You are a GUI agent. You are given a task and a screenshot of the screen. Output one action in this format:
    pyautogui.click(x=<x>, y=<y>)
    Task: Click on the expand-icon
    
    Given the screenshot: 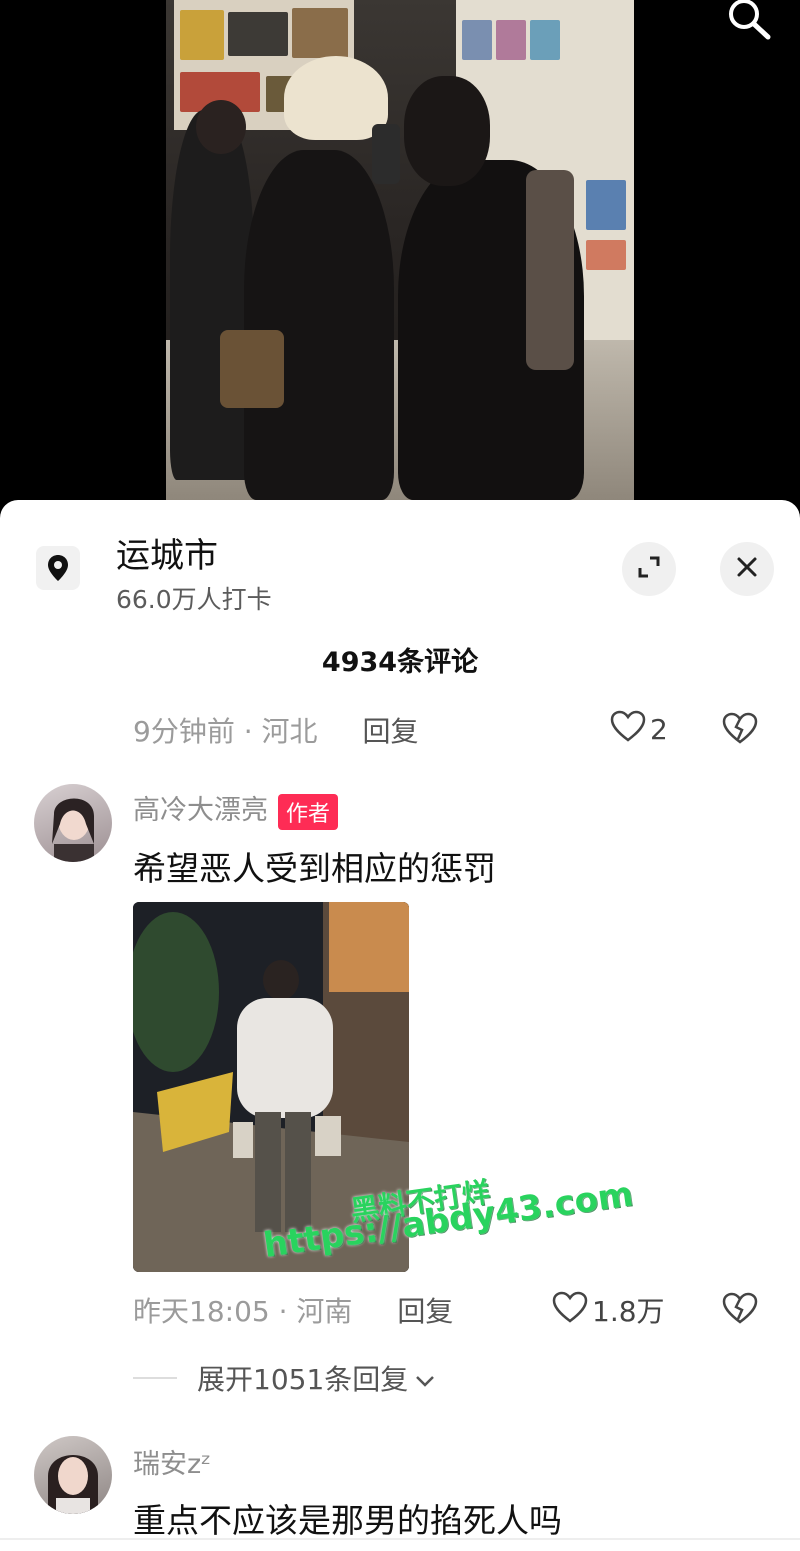 What is the action you would take?
    pyautogui.click(x=649, y=569)
    